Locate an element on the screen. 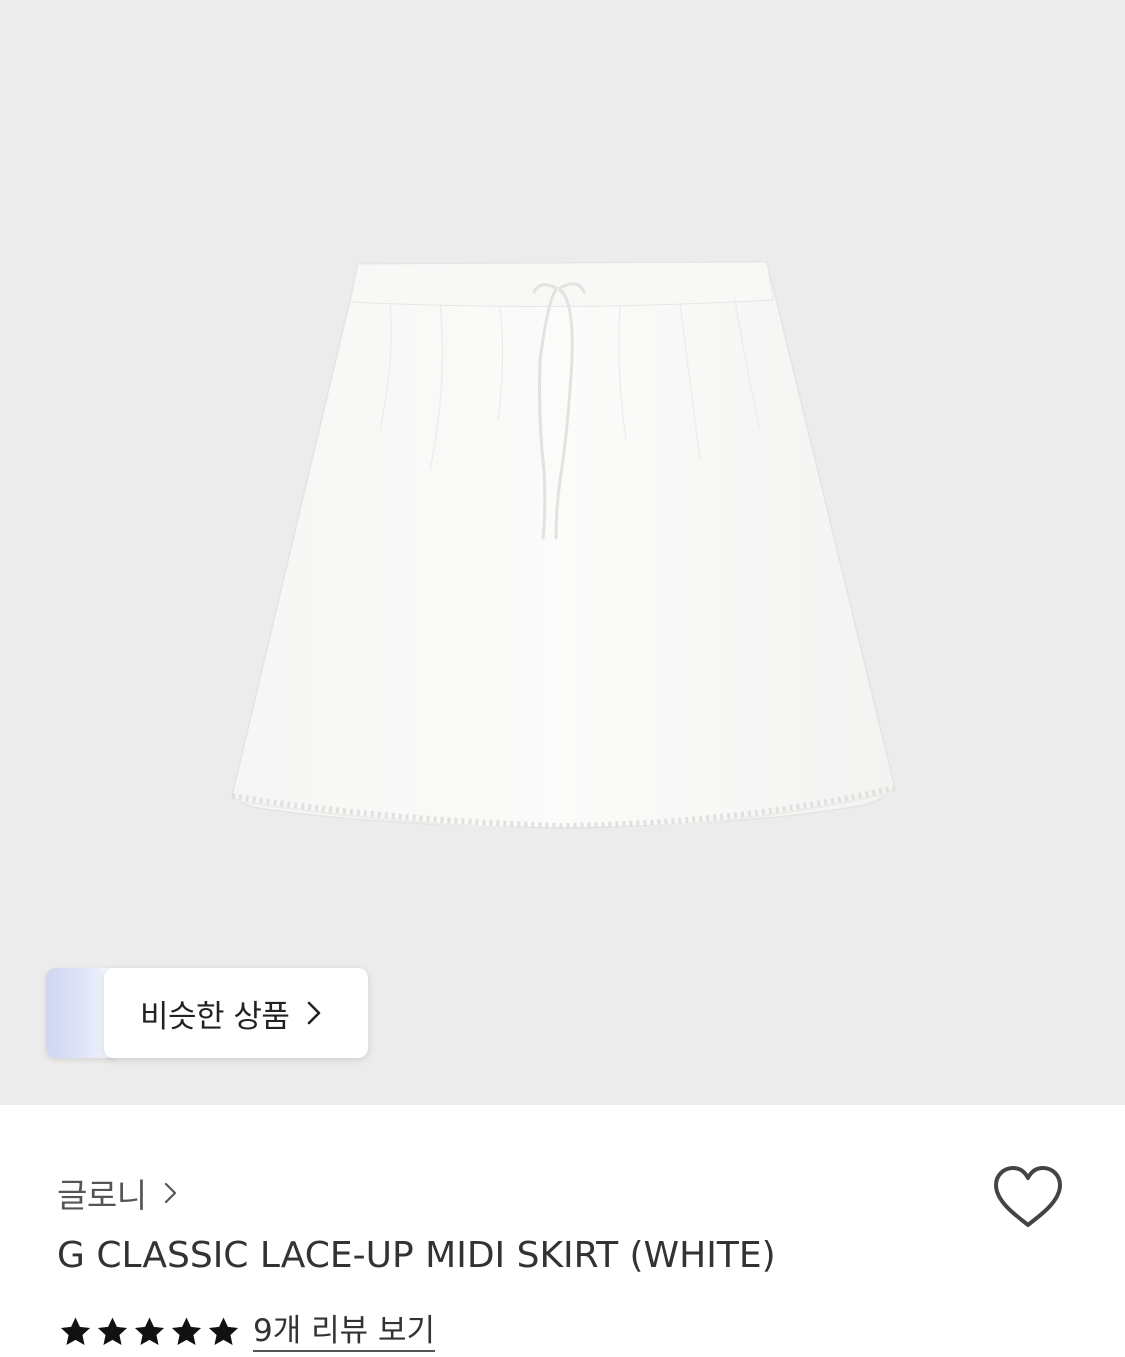  similar-products-button: 비슷한 상품 is located at coordinates (236, 1013).